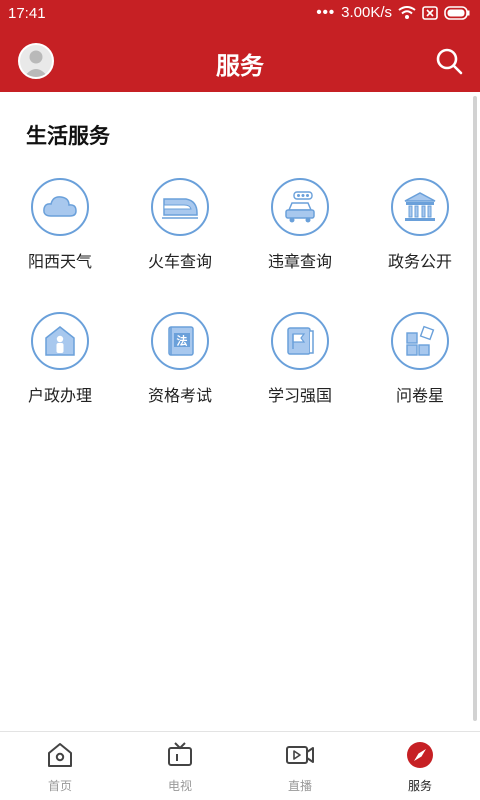  I want to click on scrollbar, so click(475, 408).